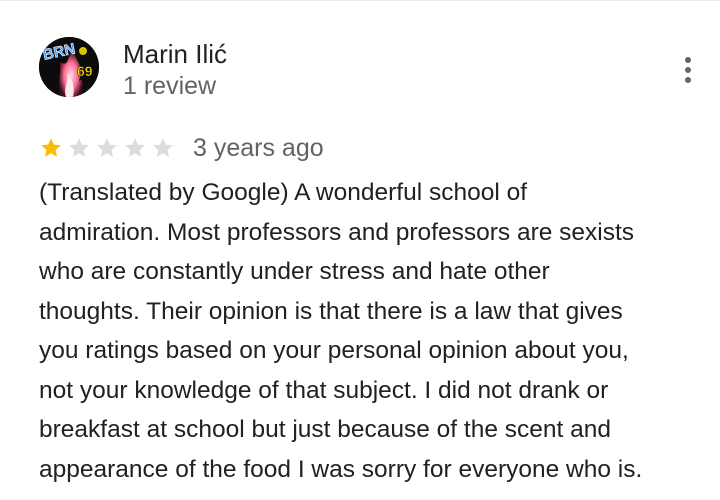 This screenshot has height=500, width=720. Describe the element at coordinates (169, 86) in the screenshot. I see `review-count: 1 review` at that location.